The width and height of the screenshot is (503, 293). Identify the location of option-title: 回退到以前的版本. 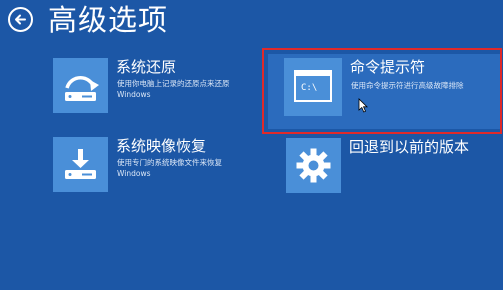
(409, 147).